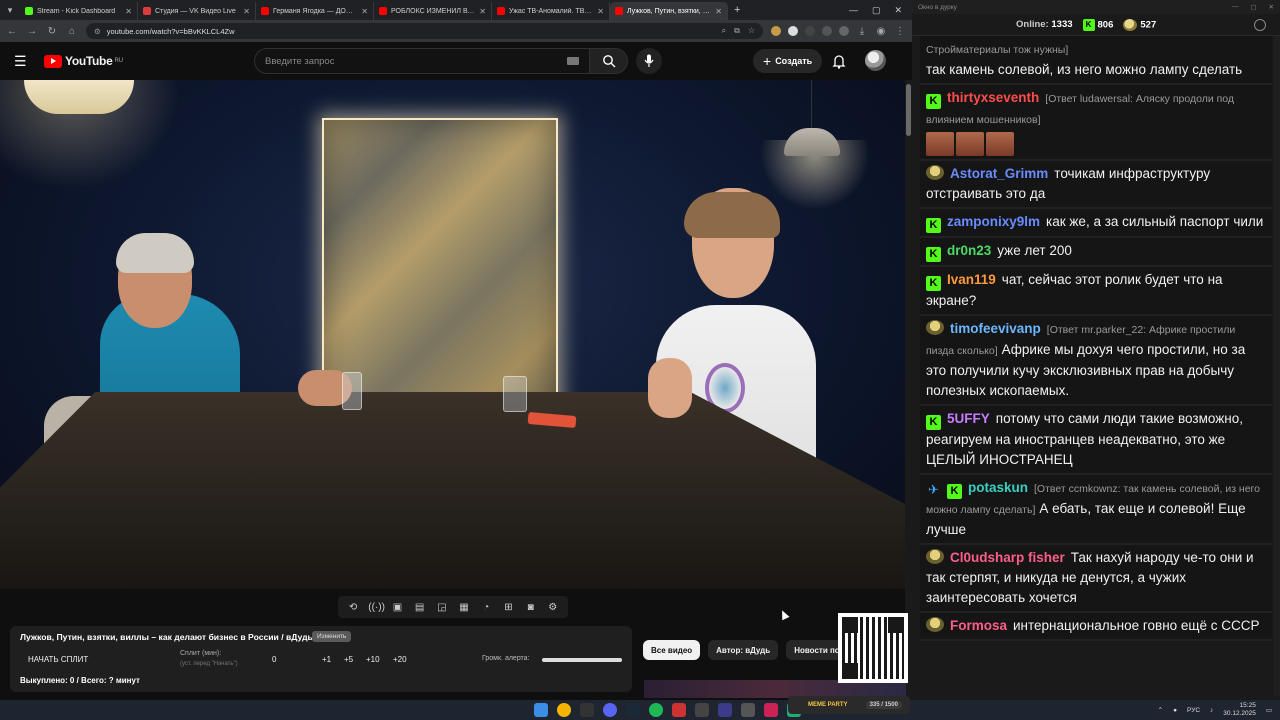  I want to click on chat-settings-icon, so click(1260, 25).